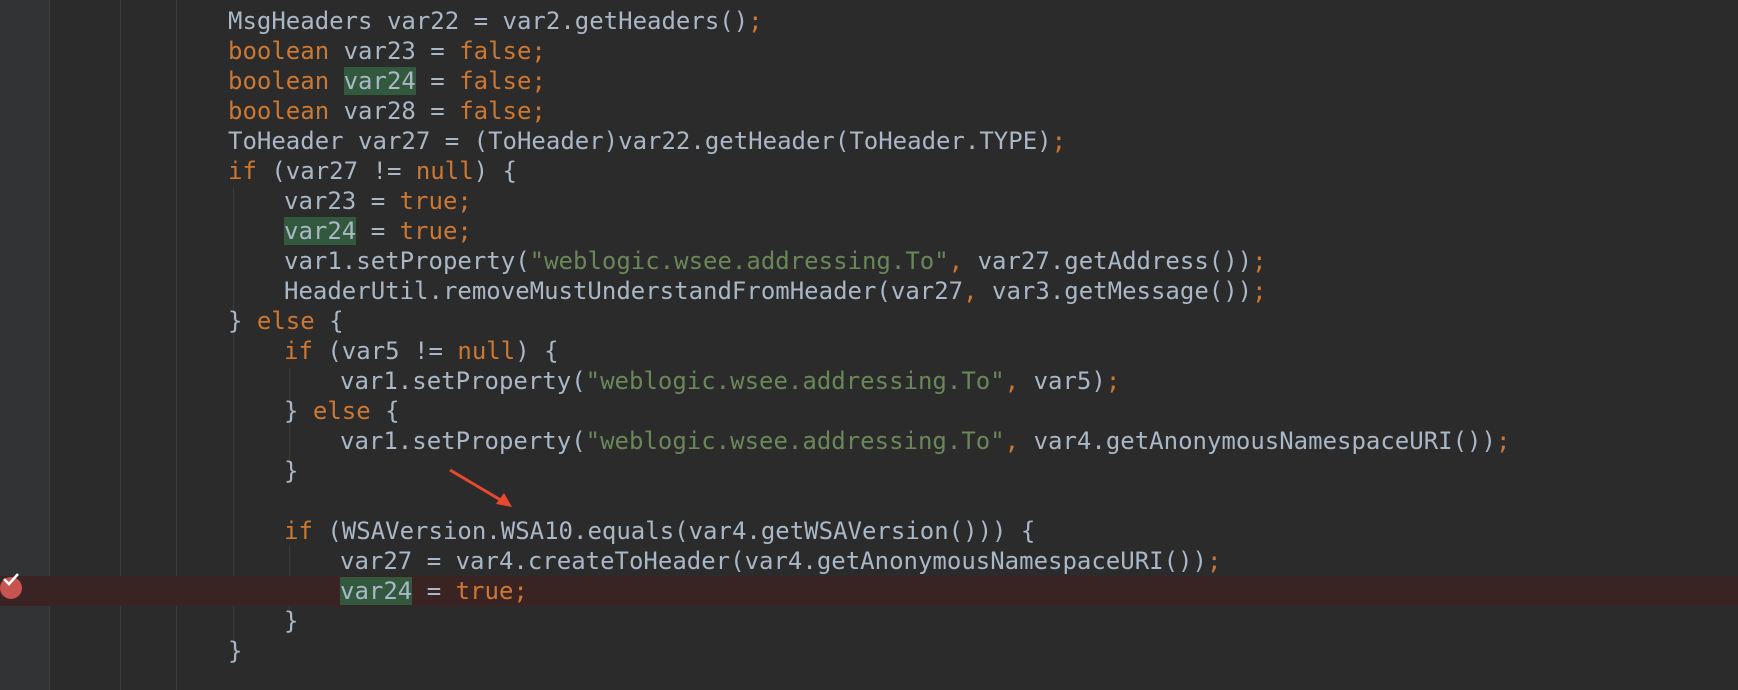 The image size is (1738, 690). I want to click on code-token: var27.getAddress()), so click(1115, 261).